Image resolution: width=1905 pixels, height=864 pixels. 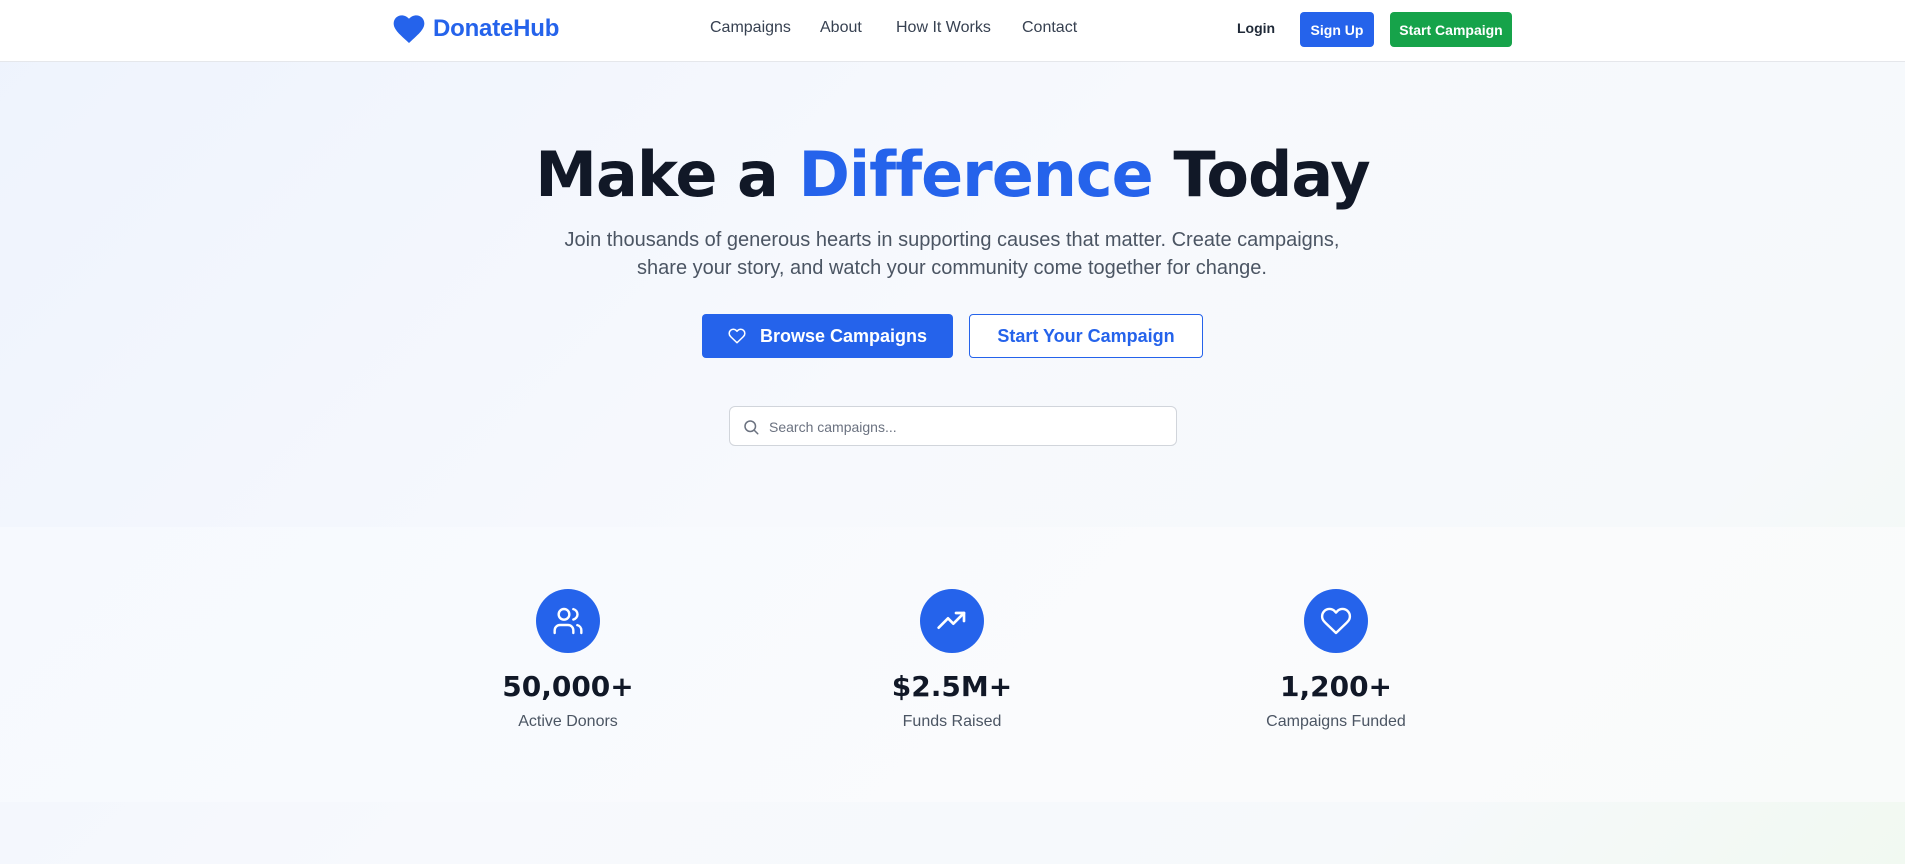 What do you see at coordinates (409, 29) in the screenshot?
I see `heart-logo-icon` at bounding box center [409, 29].